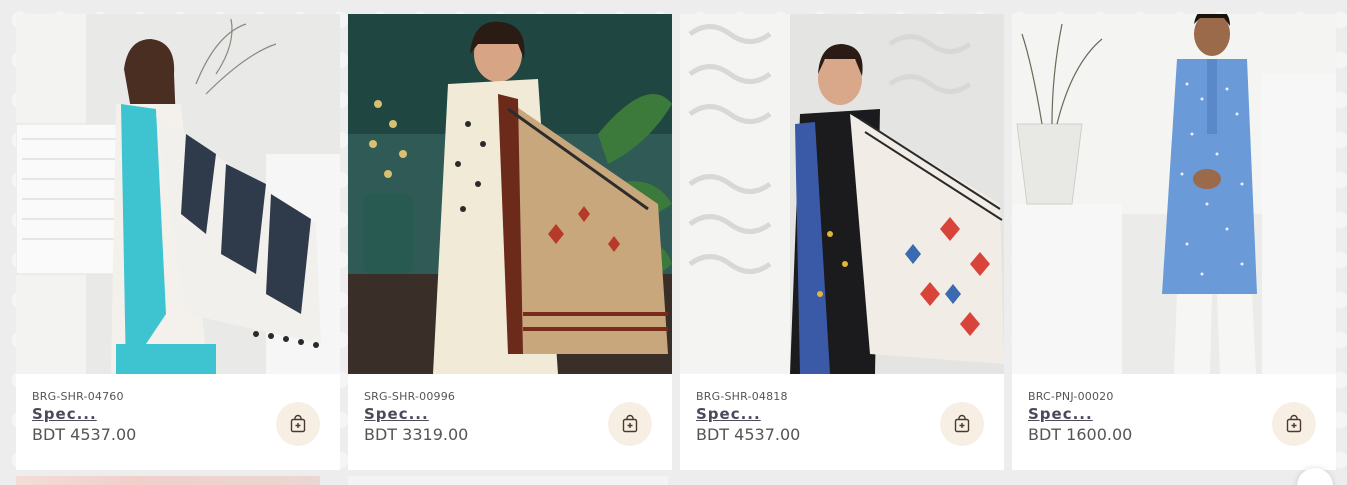  I want to click on product-sku: SRG-SHR-00996, so click(410, 396).